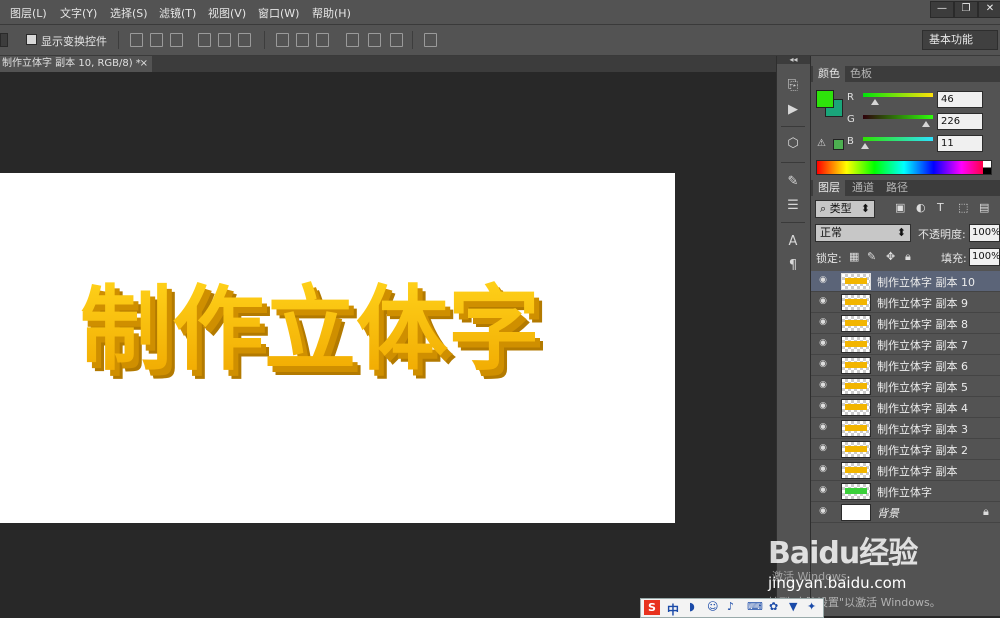 The height and width of the screenshot is (618, 1000). Describe the element at coordinates (905, 512) in the screenshot. I see `layer-row: ◉ 背景 🔒︎` at that location.